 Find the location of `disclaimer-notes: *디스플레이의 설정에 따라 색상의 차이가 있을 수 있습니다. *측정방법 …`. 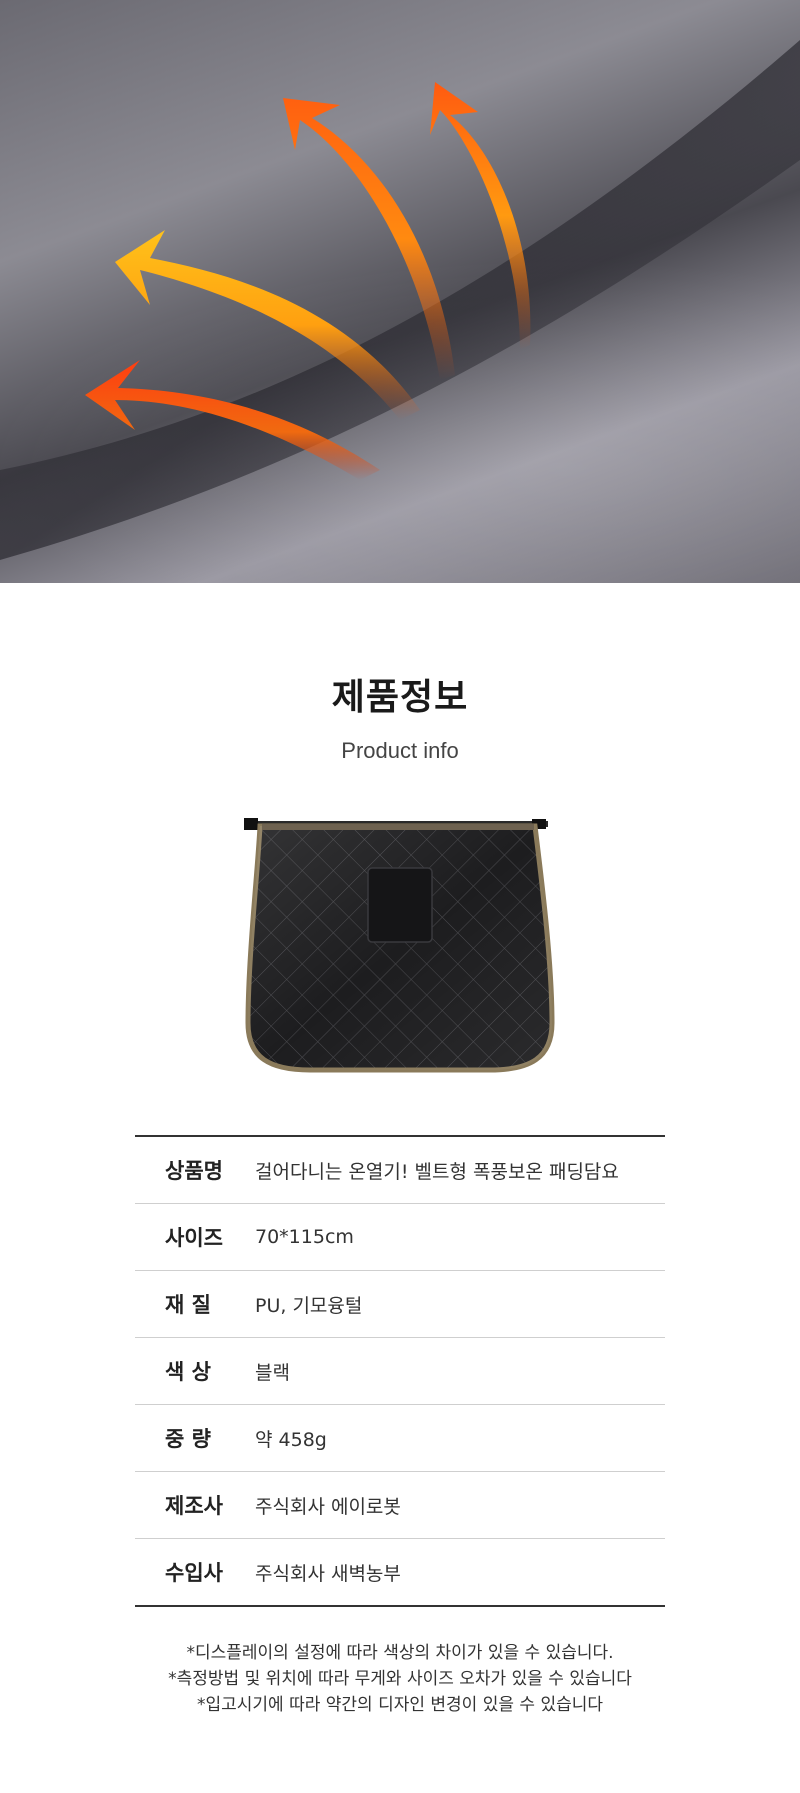

disclaimer-notes: *디스플레이의 설정에 따라 색상의 차이가 있을 수 있습니다. *측정방법 … is located at coordinates (400, 1679).